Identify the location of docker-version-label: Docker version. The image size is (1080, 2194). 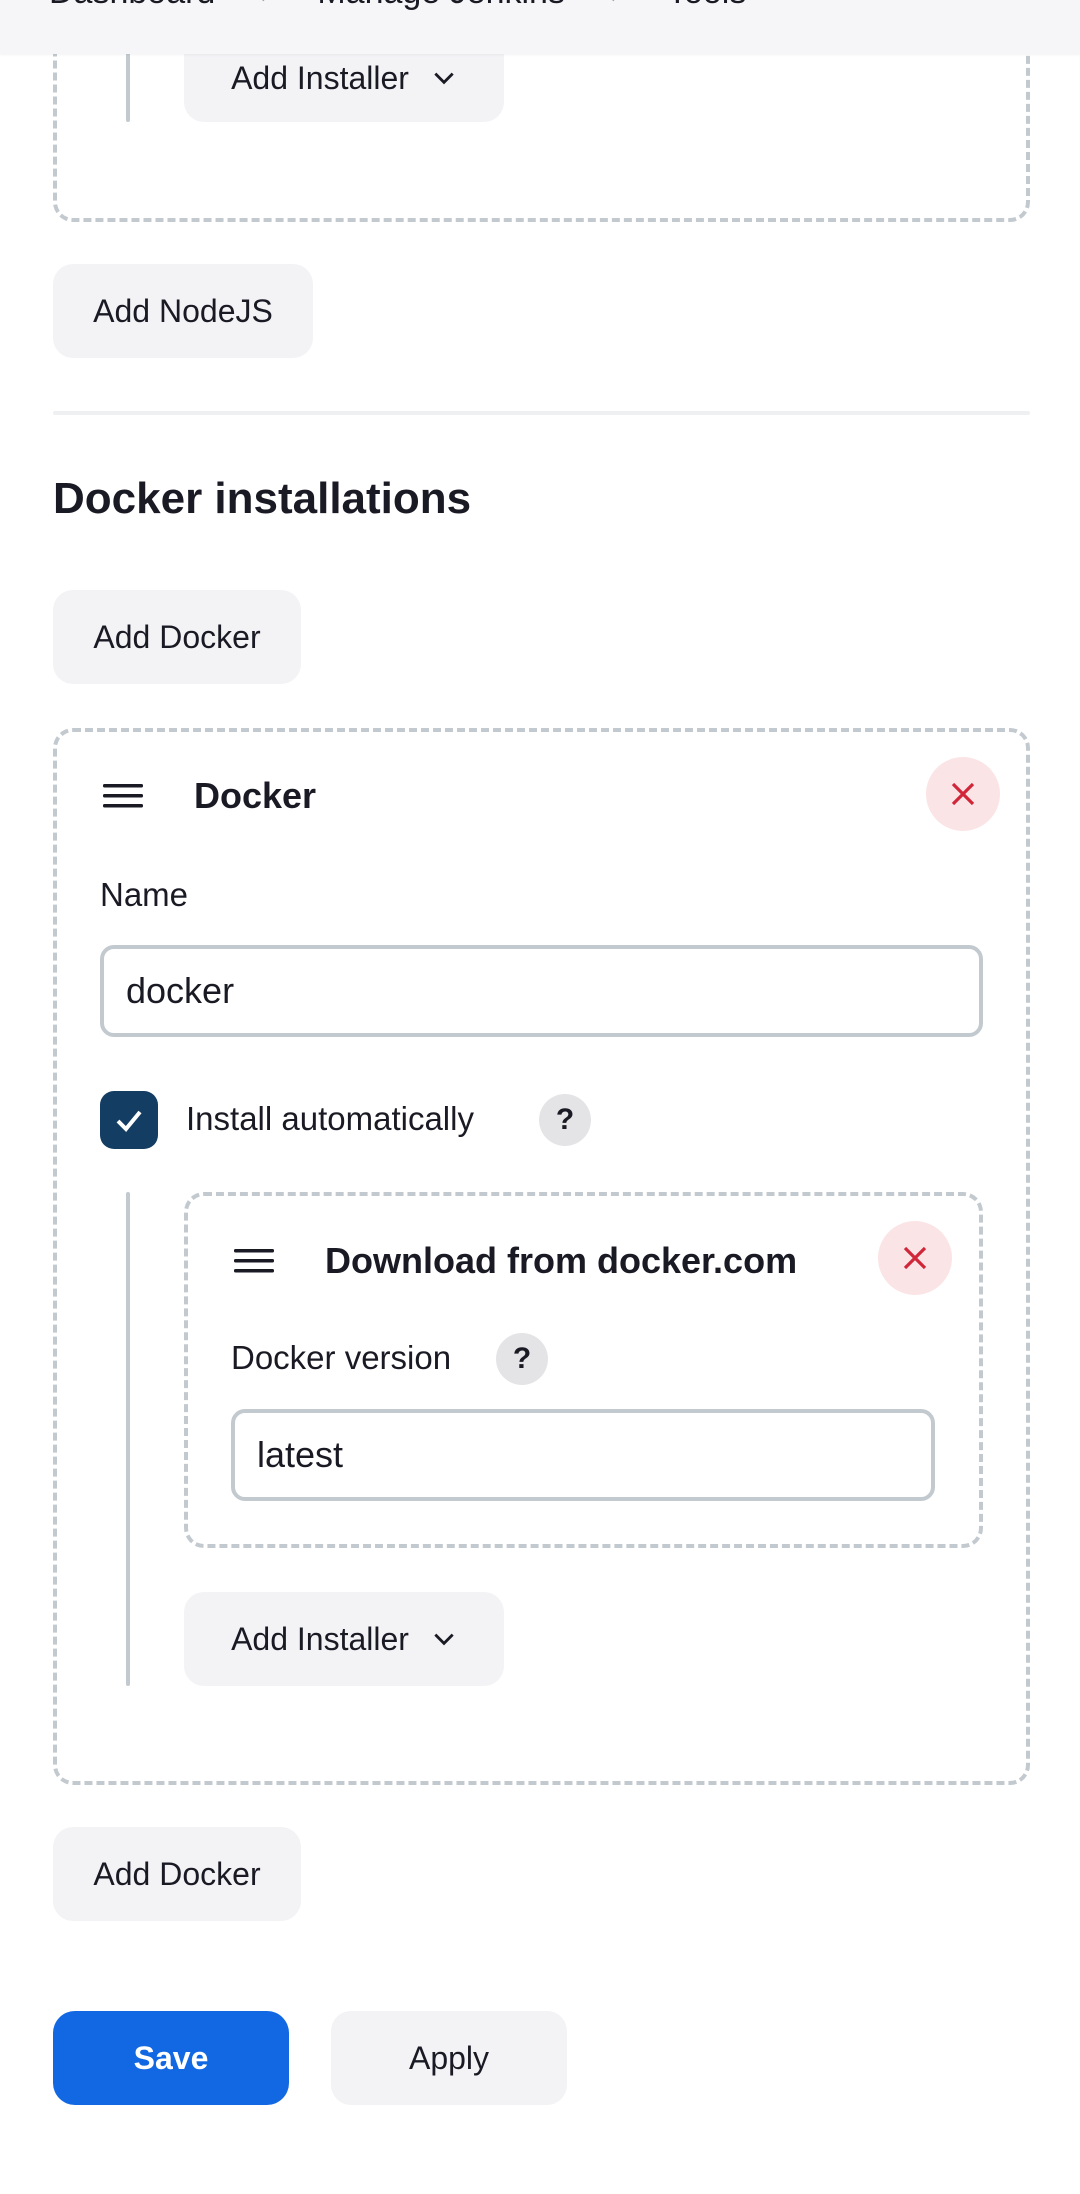
(341, 1357).